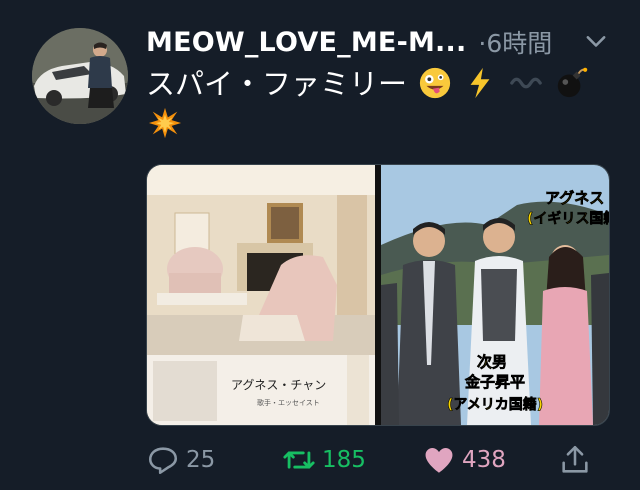 The height and width of the screenshot is (490, 640). I want to click on retweet-icon, so click(299, 460).